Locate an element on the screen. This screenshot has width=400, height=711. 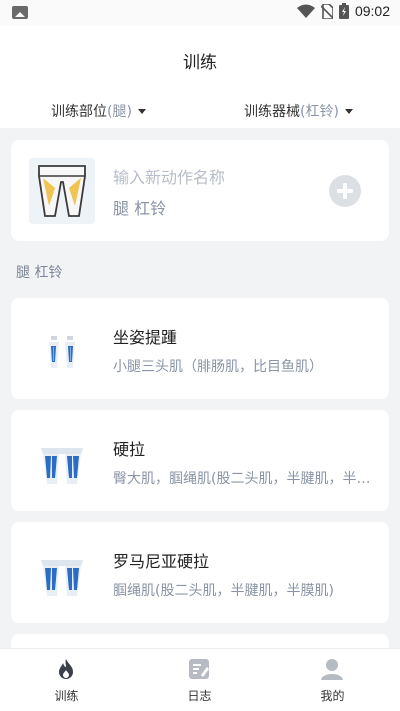
equipment-label: 训练器械 is located at coordinates (272, 112).